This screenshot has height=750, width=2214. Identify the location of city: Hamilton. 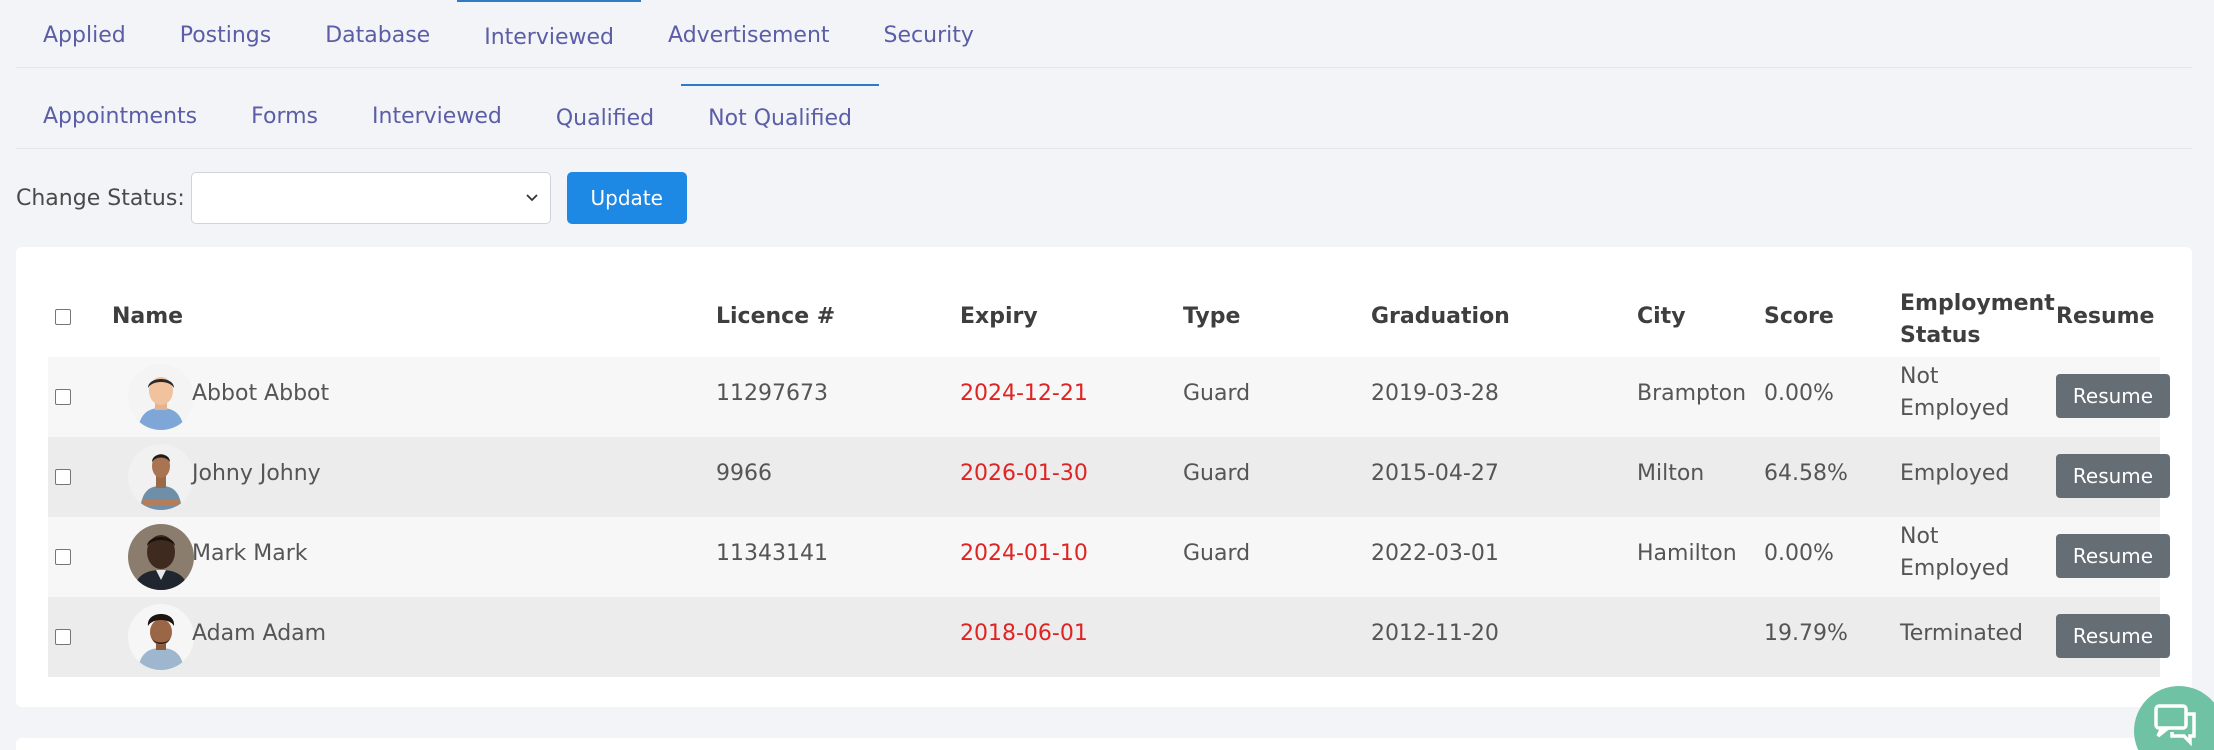
(1687, 553).